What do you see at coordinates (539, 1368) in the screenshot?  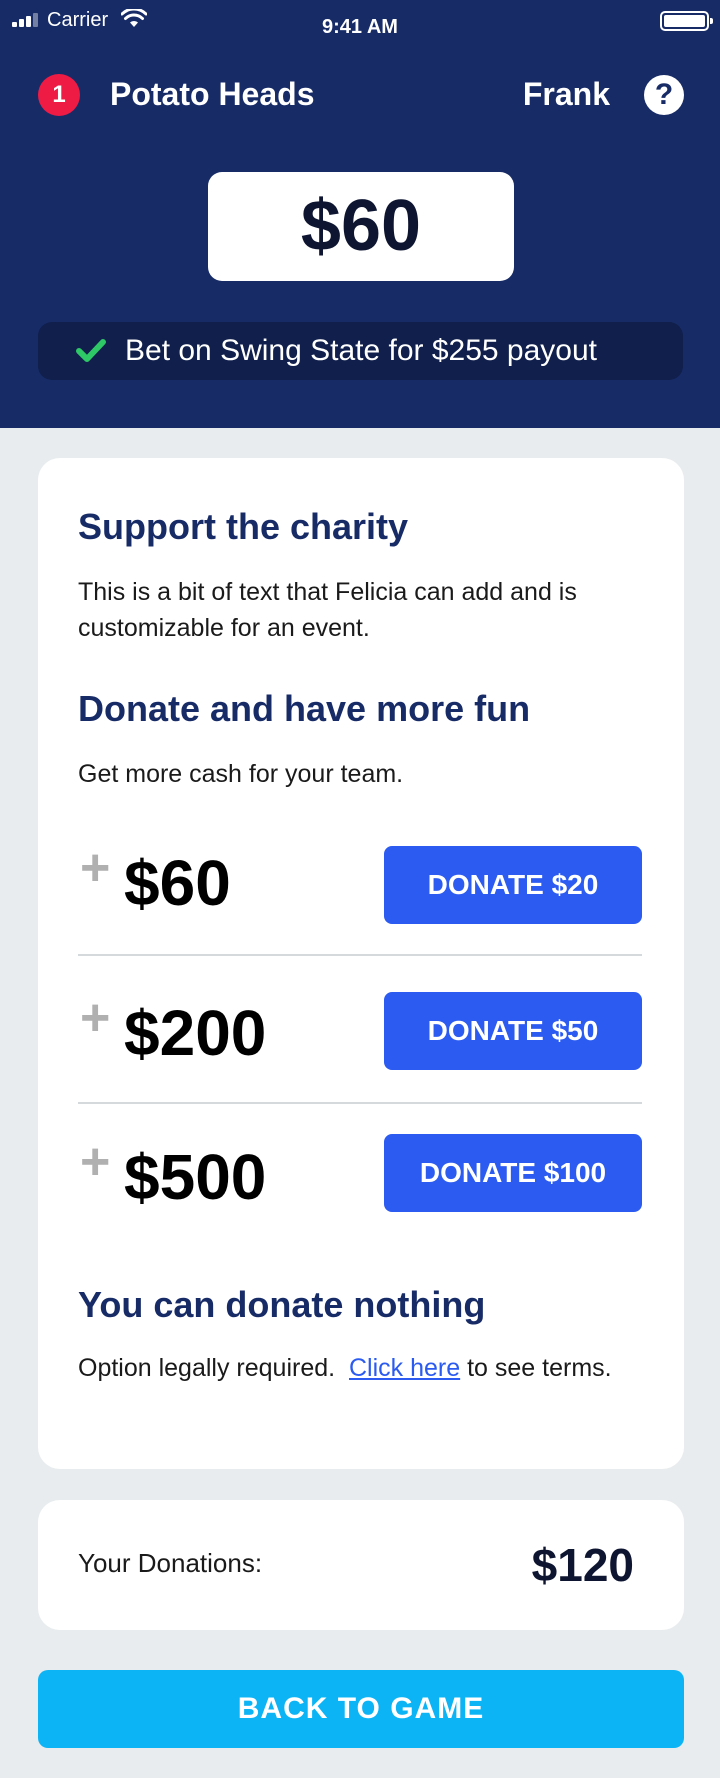 I see `legal-text-suffix: to see terms.` at bounding box center [539, 1368].